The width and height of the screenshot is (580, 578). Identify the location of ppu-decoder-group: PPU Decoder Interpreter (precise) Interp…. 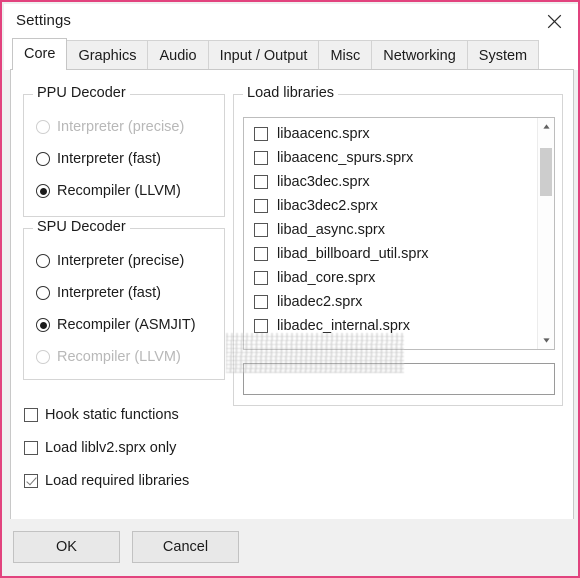
(124, 151).